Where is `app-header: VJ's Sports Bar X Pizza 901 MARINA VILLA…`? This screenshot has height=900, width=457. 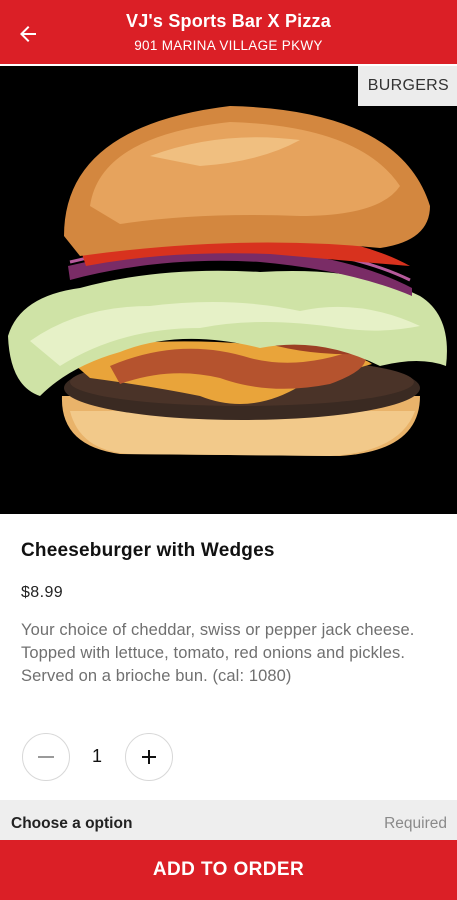
app-header: VJ's Sports Bar X Pizza 901 MARINA VILLA… is located at coordinates (228, 32).